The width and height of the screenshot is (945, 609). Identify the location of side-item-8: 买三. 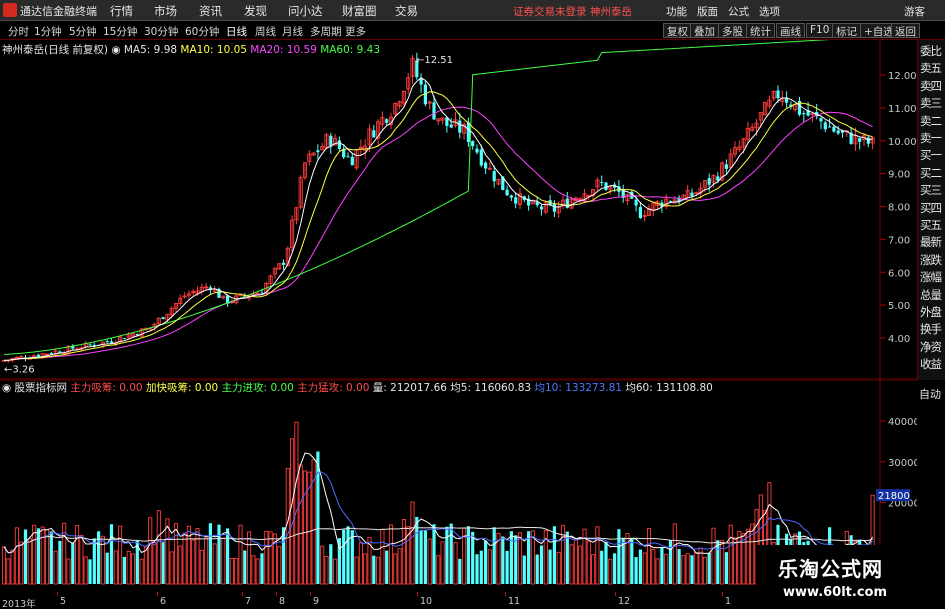
(932, 190).